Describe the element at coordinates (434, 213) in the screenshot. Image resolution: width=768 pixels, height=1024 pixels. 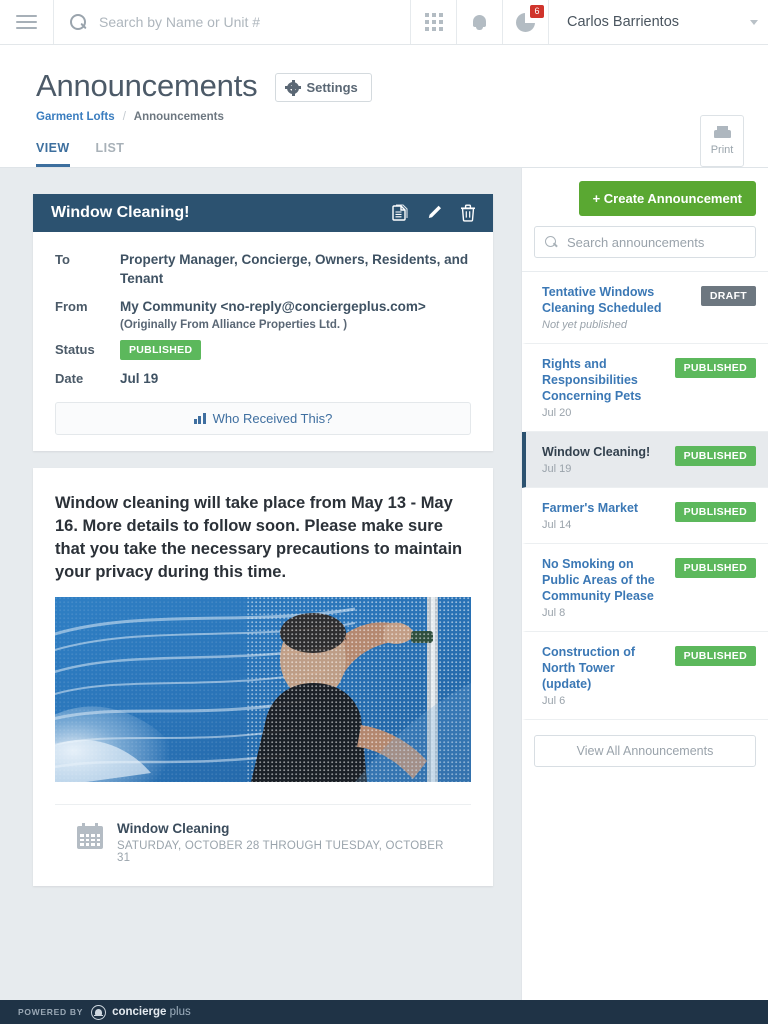
I see `edit-pencil-icon` at that location.